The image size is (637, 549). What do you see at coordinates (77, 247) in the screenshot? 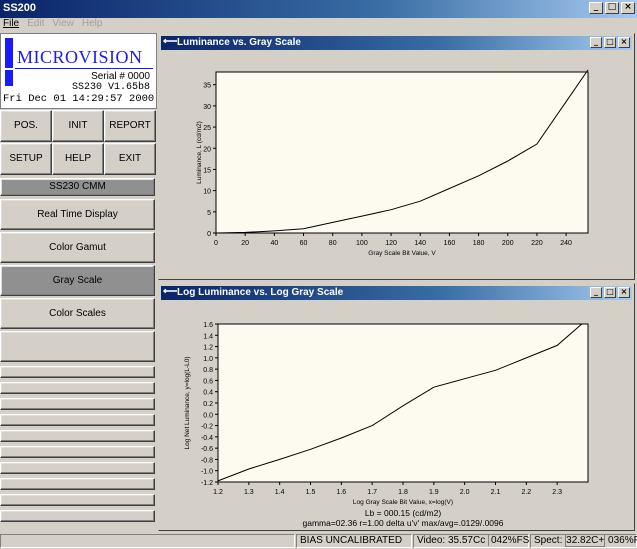
I see `color-gamut-button: Color Gamut` at bounding box center [77, 247].